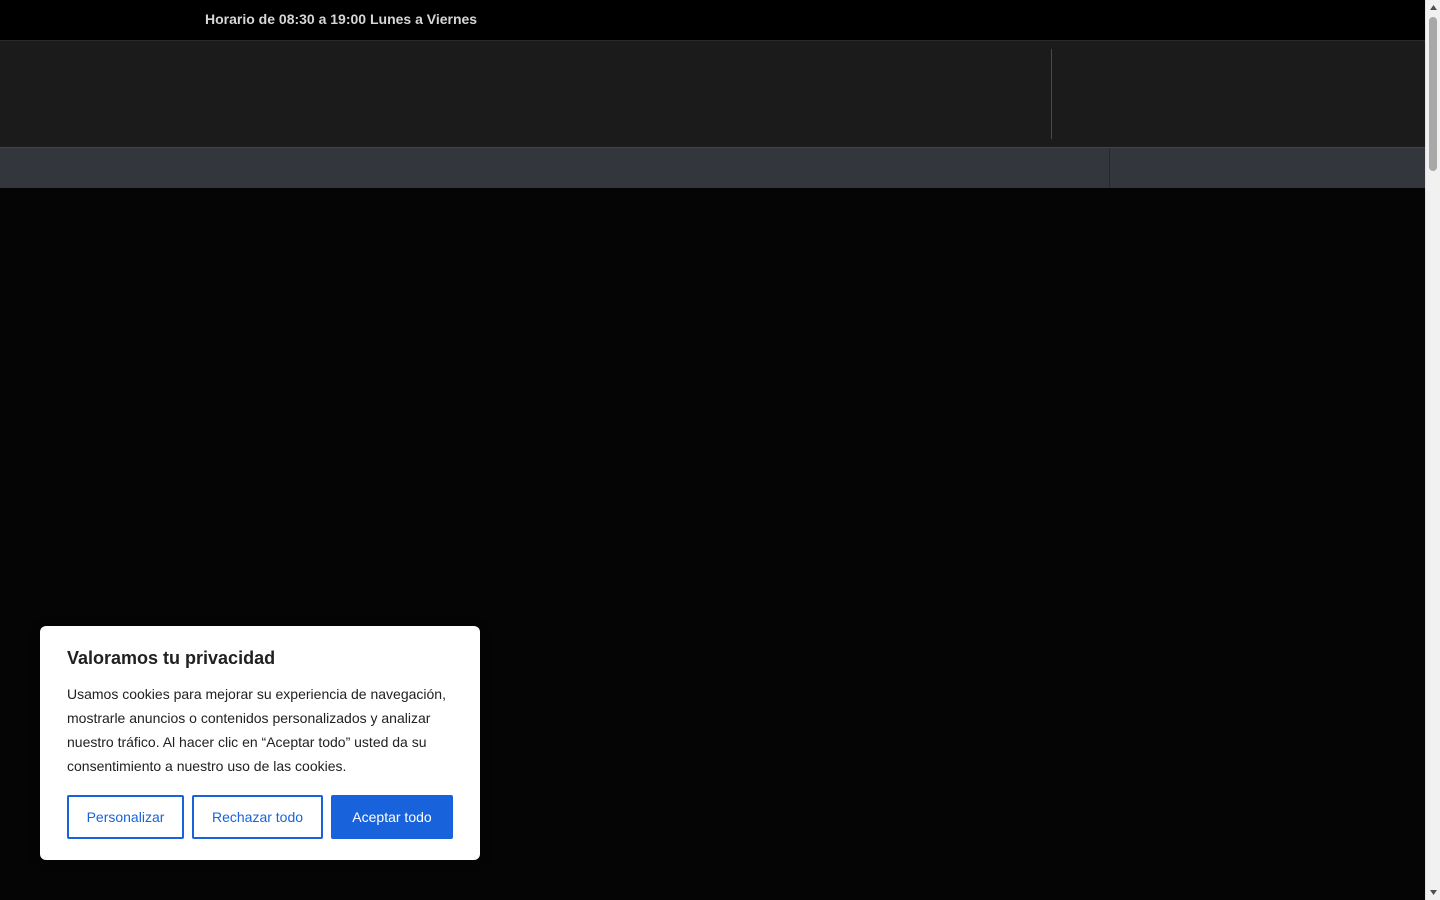 The height and width of the screenshot is (900, 1440). Describe the element at coordinates (171, 658) in the screenshot. I see `cookie-title: Valoramos tu privacidad` at that location.